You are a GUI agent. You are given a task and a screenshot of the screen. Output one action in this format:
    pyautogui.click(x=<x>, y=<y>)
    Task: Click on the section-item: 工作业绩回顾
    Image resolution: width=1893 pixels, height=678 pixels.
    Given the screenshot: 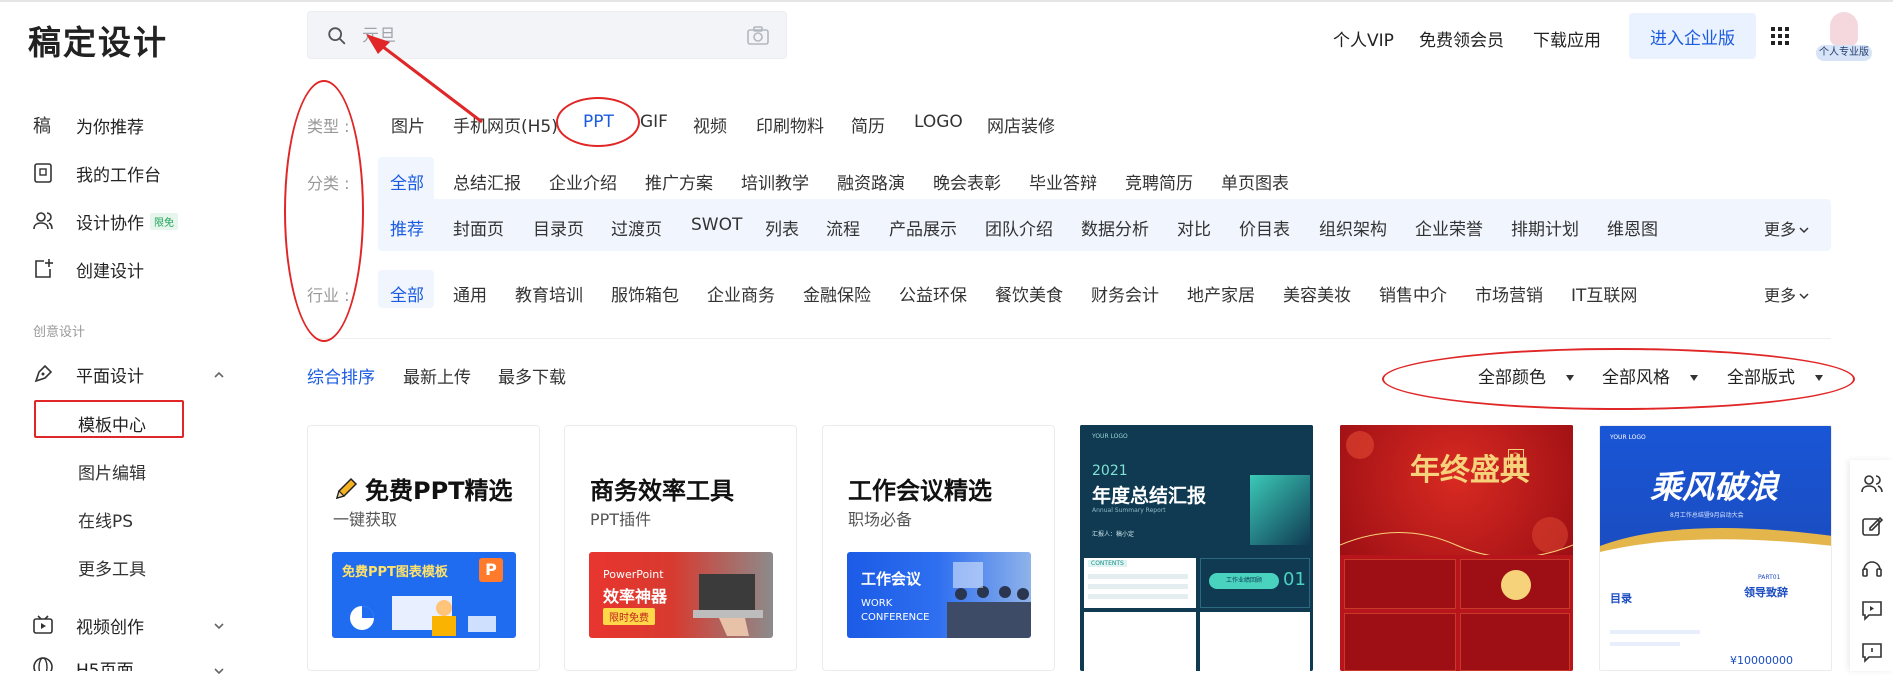 What is the action you would take?
    pyautogui.click(x=1244, y=581)
    